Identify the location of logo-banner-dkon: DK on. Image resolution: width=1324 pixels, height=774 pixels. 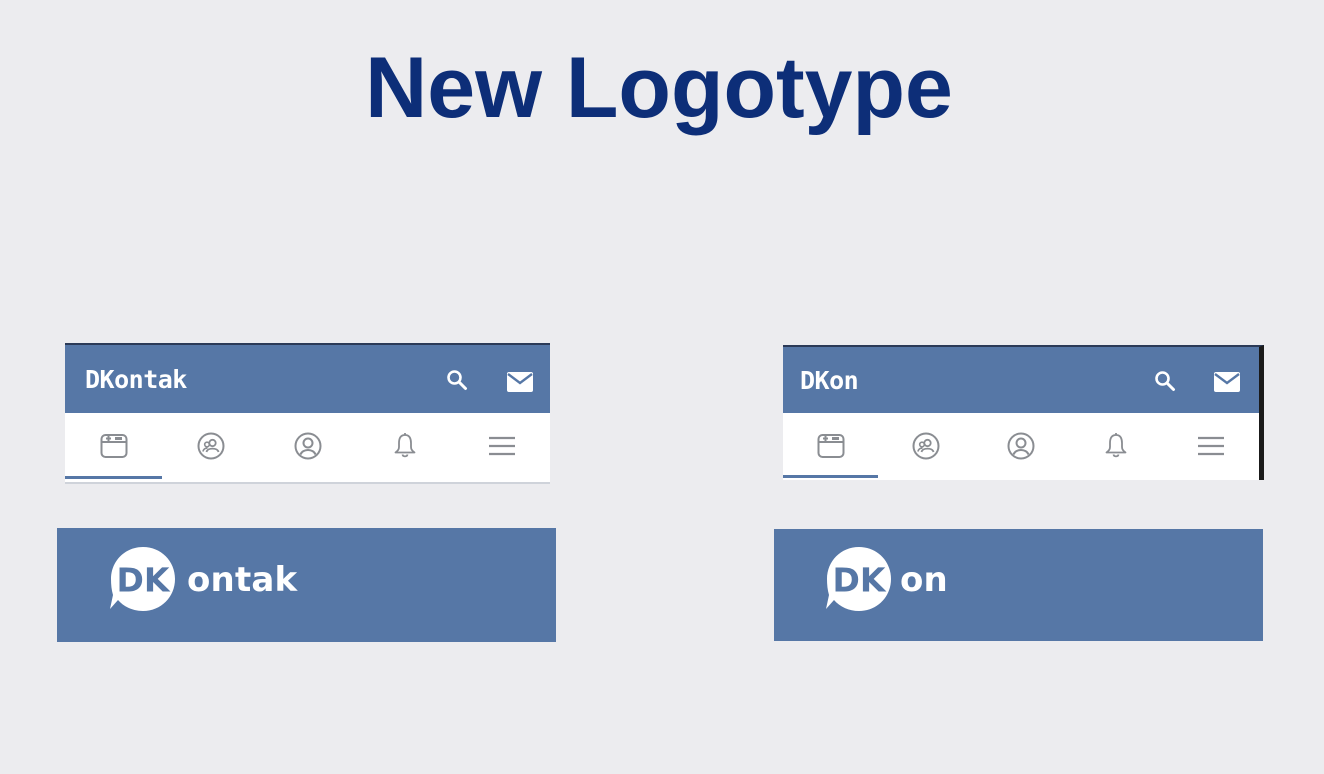
(1018, 585).